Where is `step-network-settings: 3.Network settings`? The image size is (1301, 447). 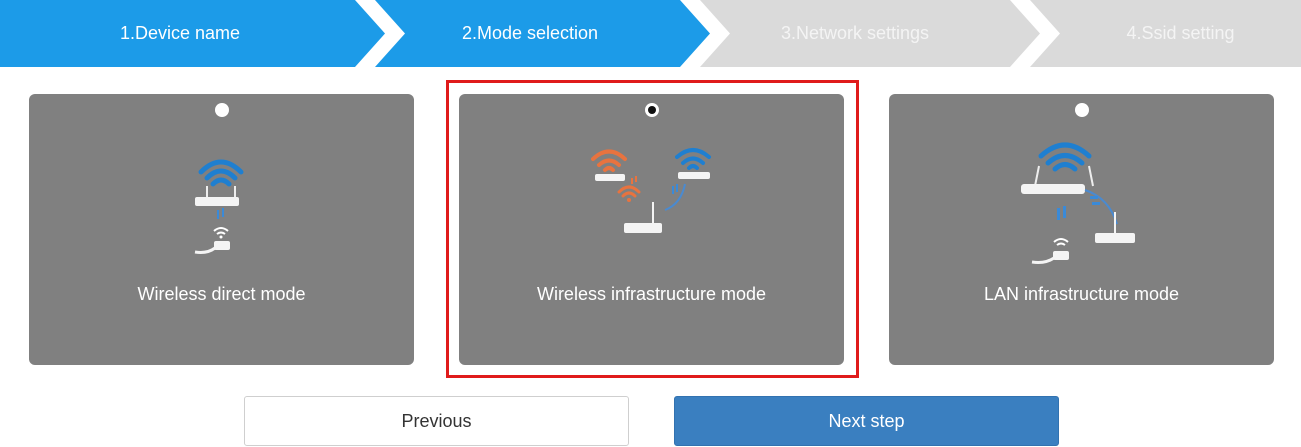
step-network-settings: 3.Network settings is located at coordinates (855, 33).